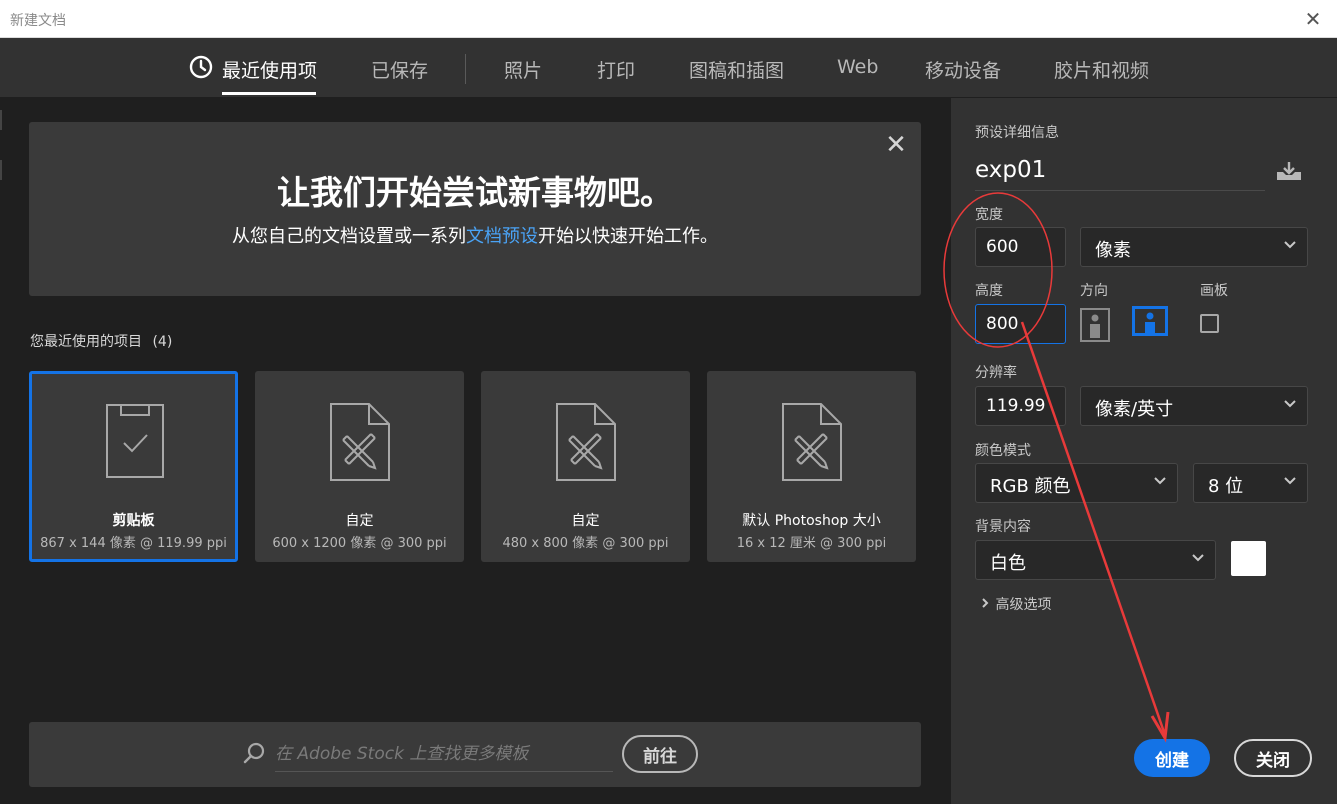  What do you see at coordinates (1209, 323) in the screenshot?
I see `artboard-checkbox` at bounding box center [1209, 323].